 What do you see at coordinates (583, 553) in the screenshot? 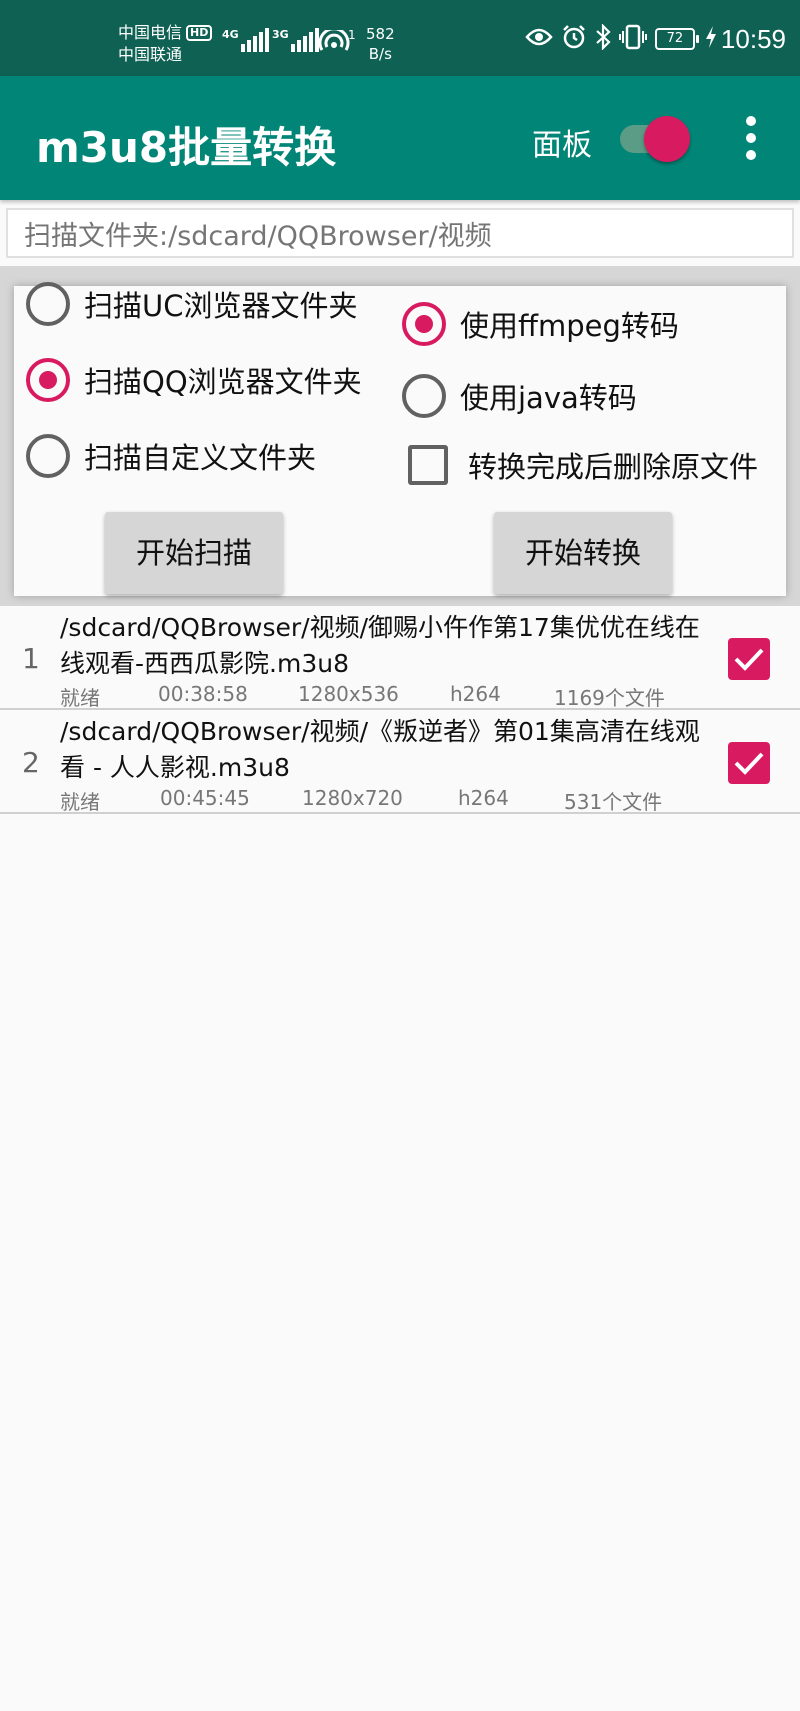
I see `start-convert-button: 开始转换` at bounding box center [583, 553].